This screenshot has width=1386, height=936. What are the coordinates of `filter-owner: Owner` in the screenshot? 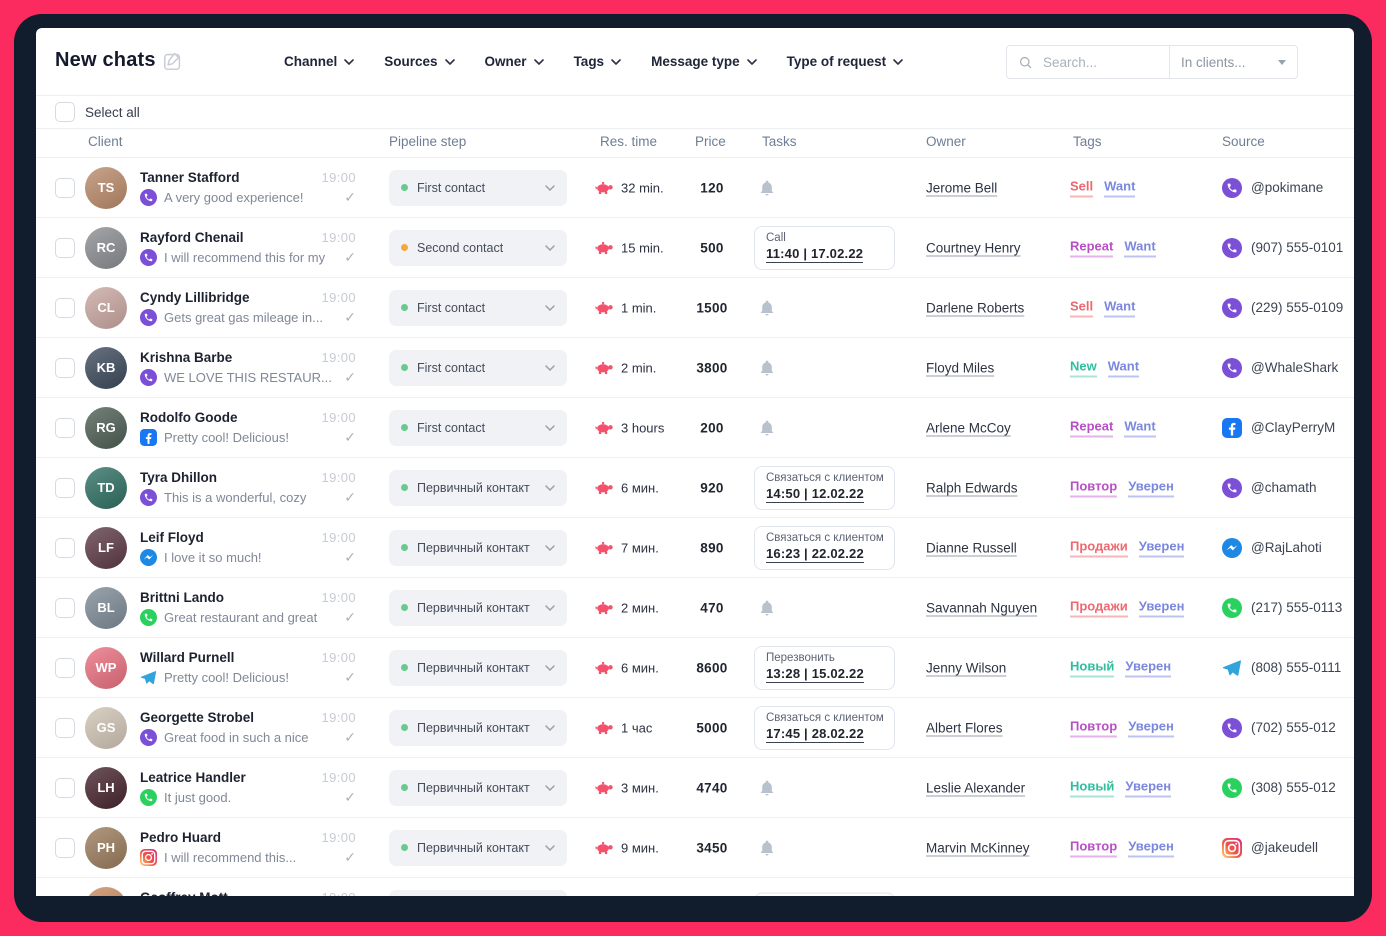 It's located at (514, 61).